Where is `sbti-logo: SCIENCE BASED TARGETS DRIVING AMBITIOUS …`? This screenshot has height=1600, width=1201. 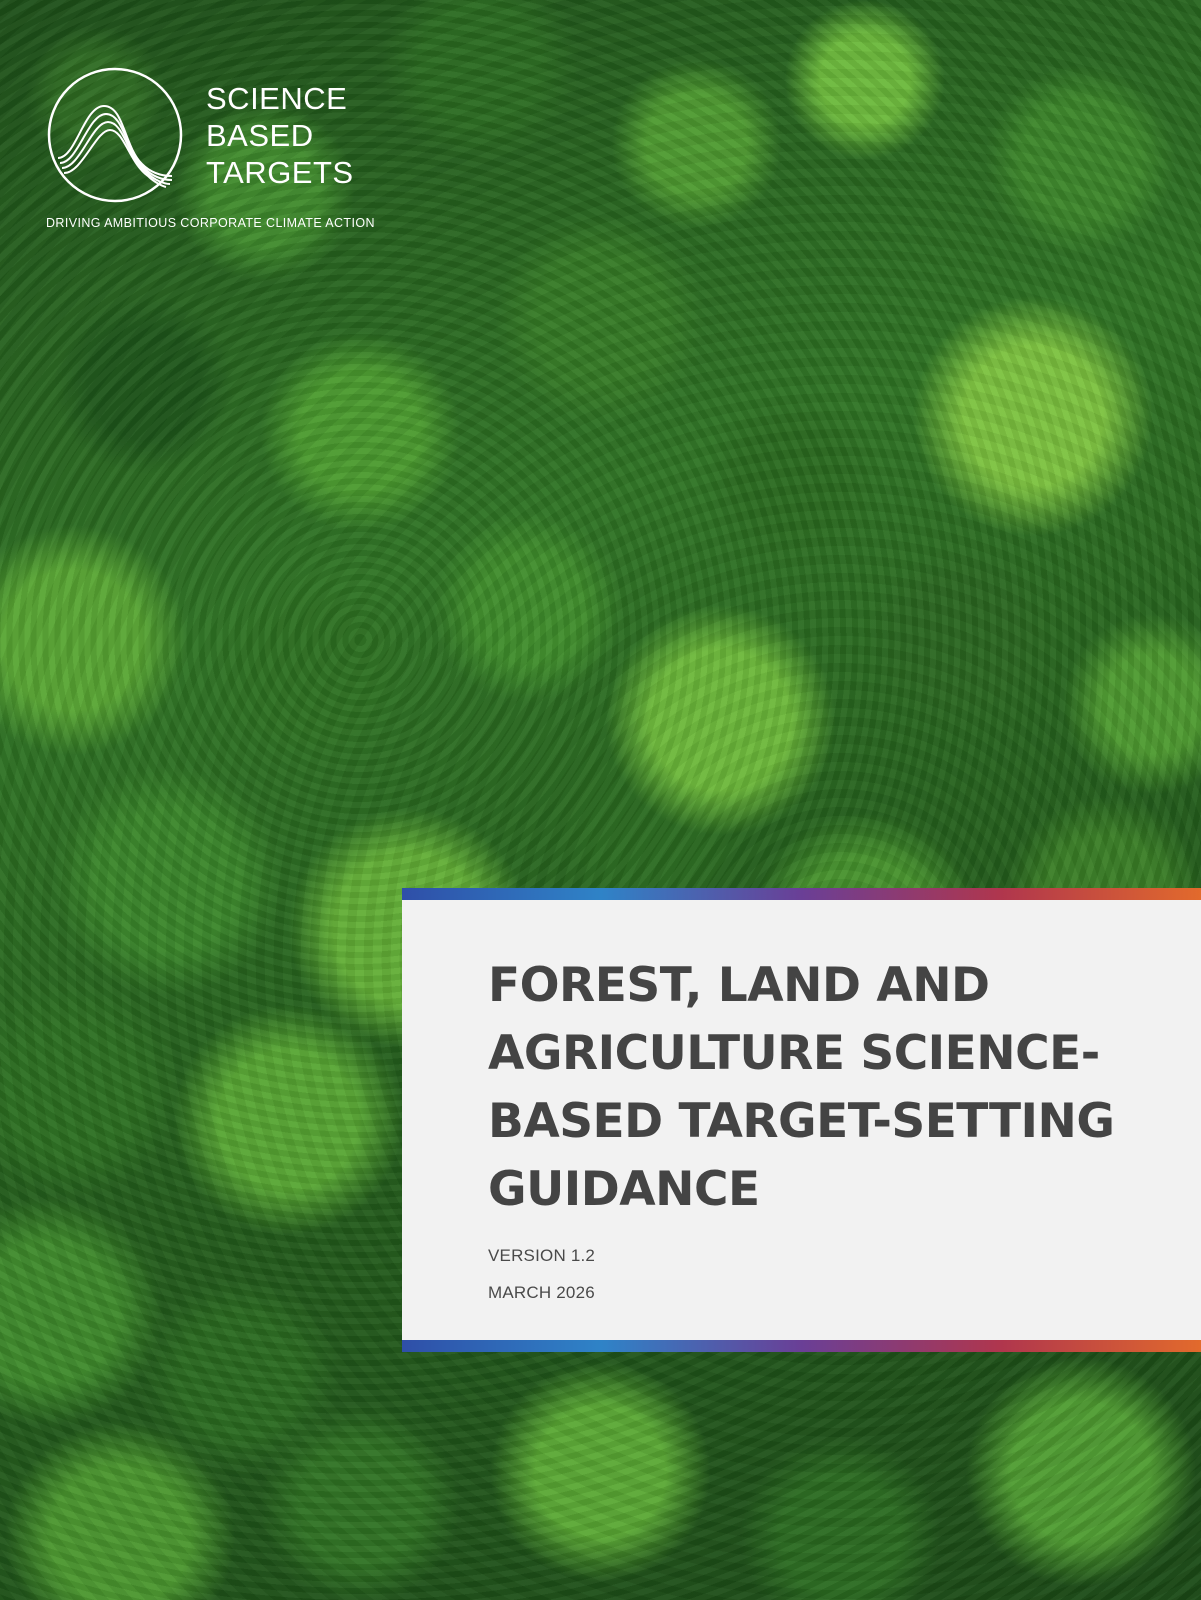 sbti-logo: SCIENCE BASED TARGETS DRIVING AMBITIOUS … is located at coordinates (211, 151).